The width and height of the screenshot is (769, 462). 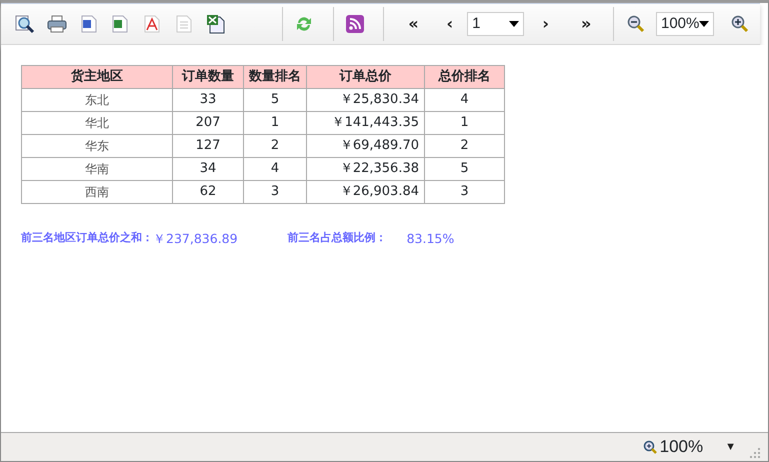 I want to click on zoom-level: 100%, so click(x=682, y=447).